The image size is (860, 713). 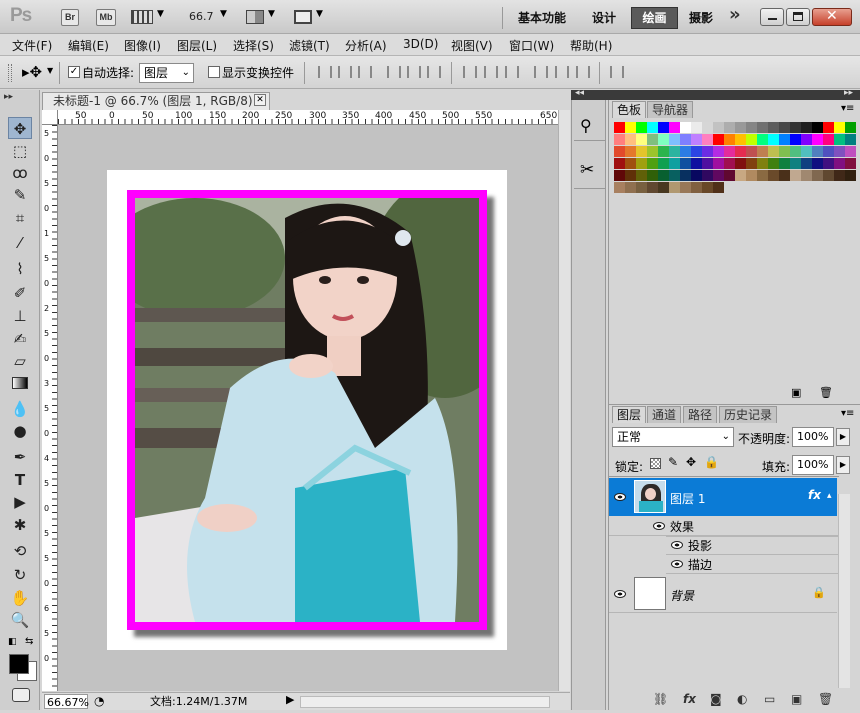 What do you see at coordinates (20, 502) in the screenshot?
I see `path-selection-tool-icon: ▶` at bounding box center [20, 502].